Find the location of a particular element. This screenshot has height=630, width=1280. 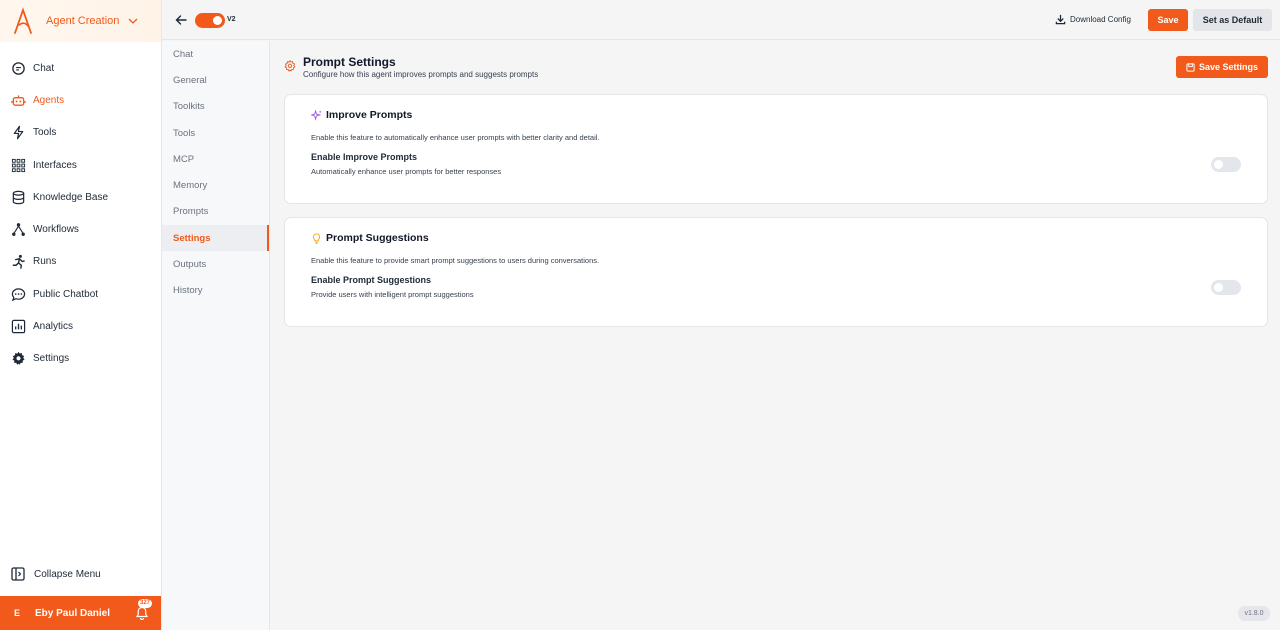

sidebar-item-label: Settings is located at coordinates (51, 359).